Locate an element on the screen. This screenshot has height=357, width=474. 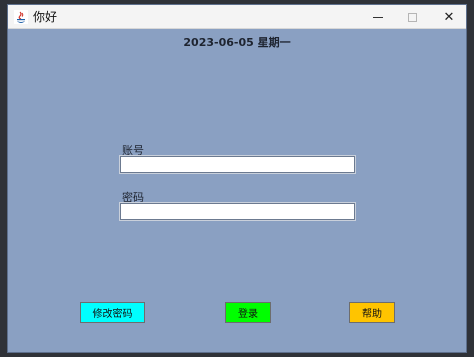
maximize-icon is located at coordinates (412, 17).